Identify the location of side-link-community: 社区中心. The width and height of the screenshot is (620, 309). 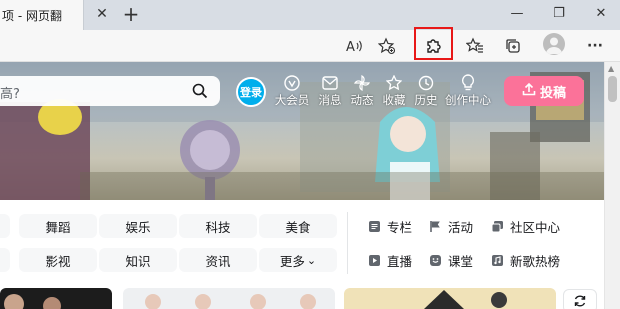
(525, 226).